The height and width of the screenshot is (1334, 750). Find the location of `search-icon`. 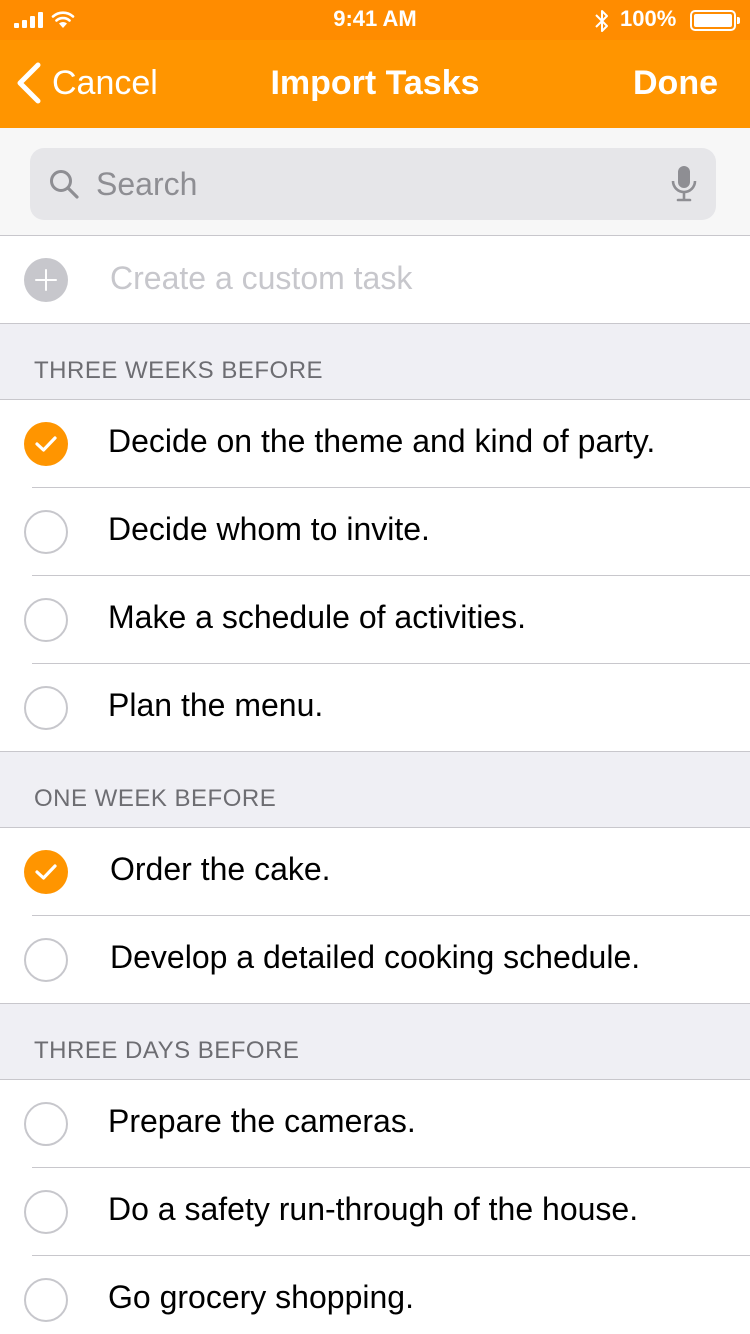

search-icon is located at coordinates (64, 184).